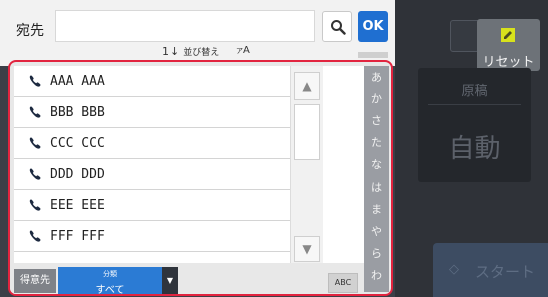 This screenshot has height=297, width=548. I want to click on double-down-arrow-icon: ▼, so click(307, 249).